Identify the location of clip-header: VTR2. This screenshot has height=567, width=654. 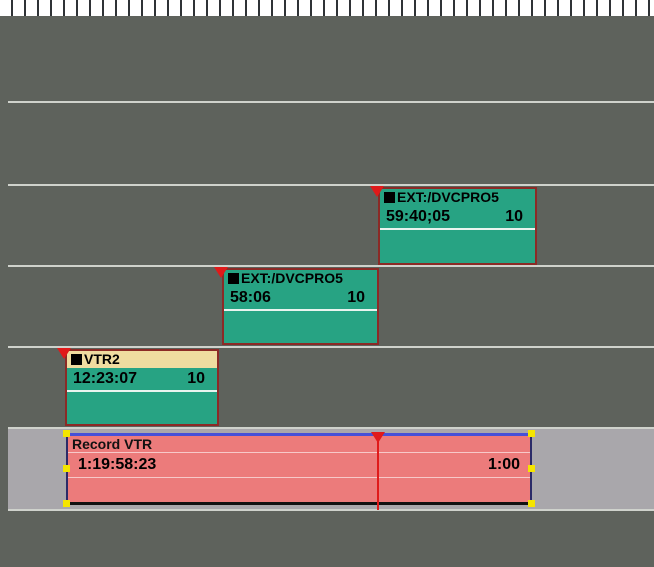
(142, 359).